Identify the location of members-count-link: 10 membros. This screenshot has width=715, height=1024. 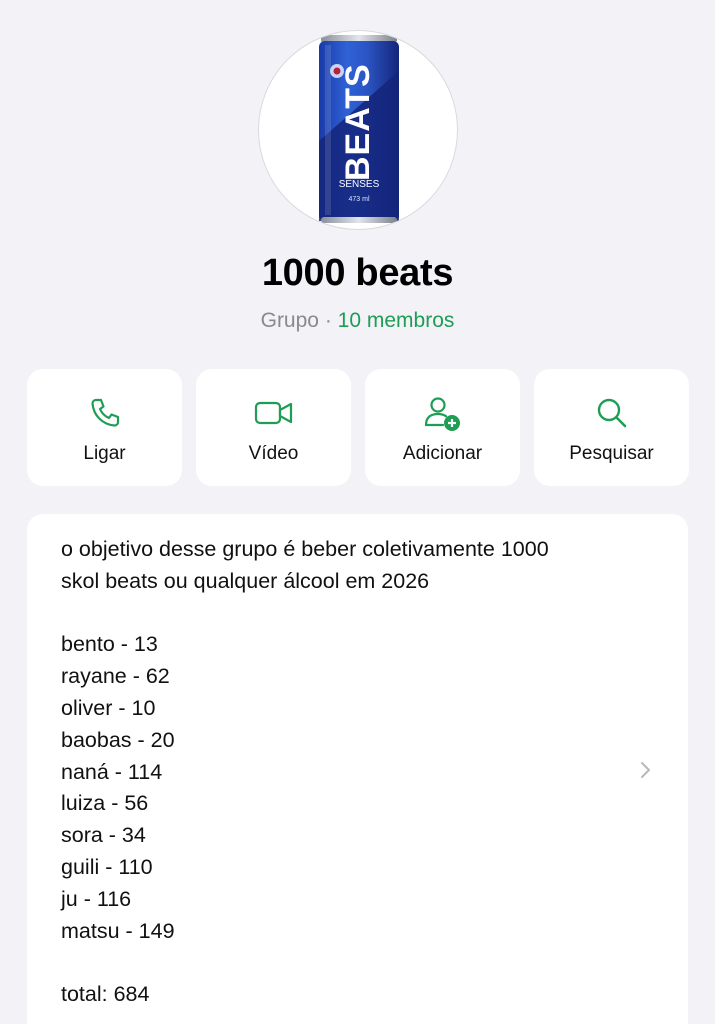
(396, 320).